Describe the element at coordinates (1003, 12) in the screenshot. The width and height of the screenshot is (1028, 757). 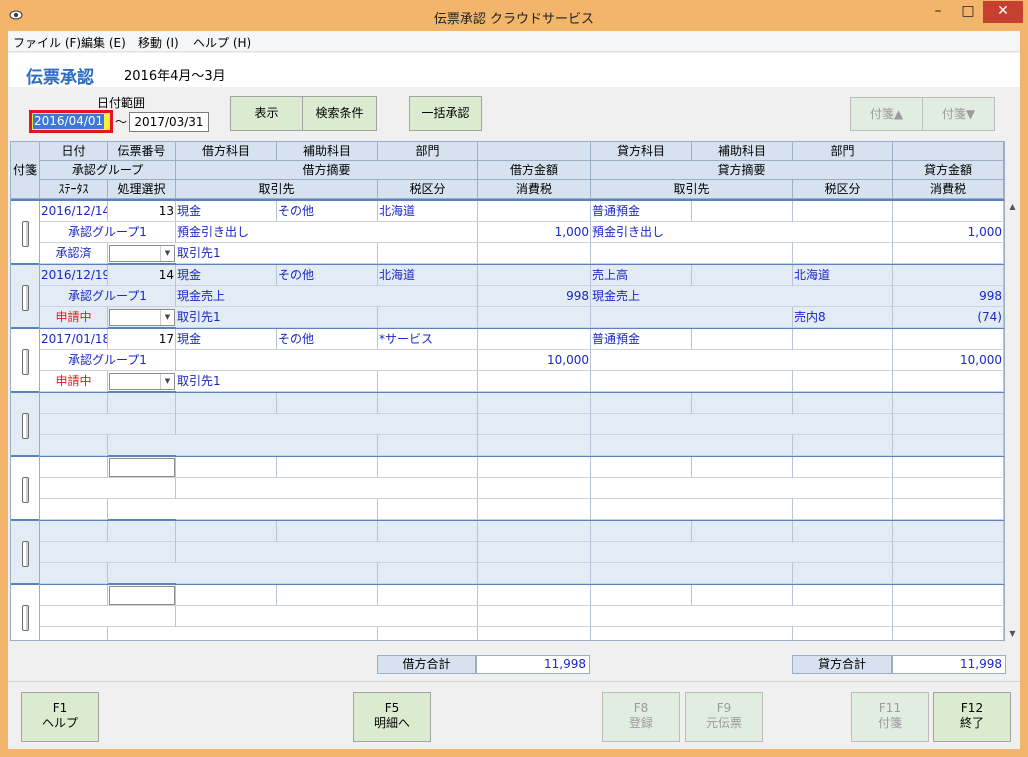
I see `close-button: ✕` at that location.